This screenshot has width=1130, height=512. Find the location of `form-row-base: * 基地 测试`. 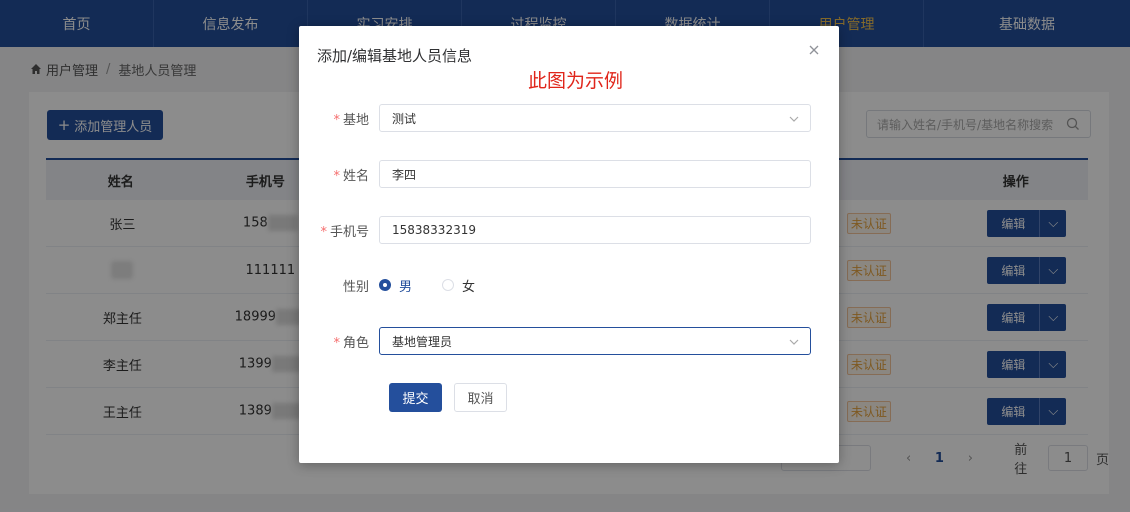

form-row-base: * 基地 测试 is located at coordinates (569, 118).